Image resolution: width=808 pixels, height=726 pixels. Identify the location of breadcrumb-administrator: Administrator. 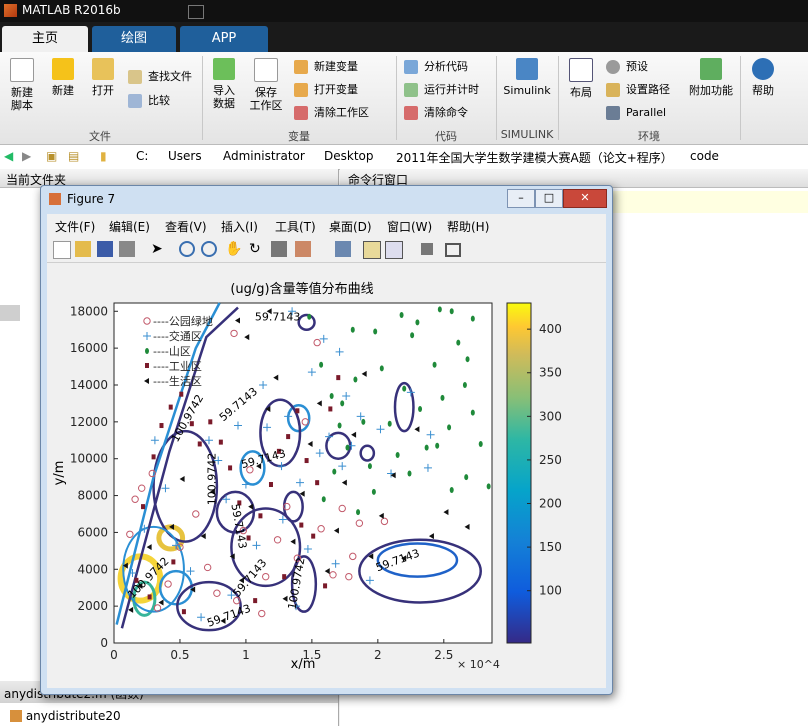
(264, 156).